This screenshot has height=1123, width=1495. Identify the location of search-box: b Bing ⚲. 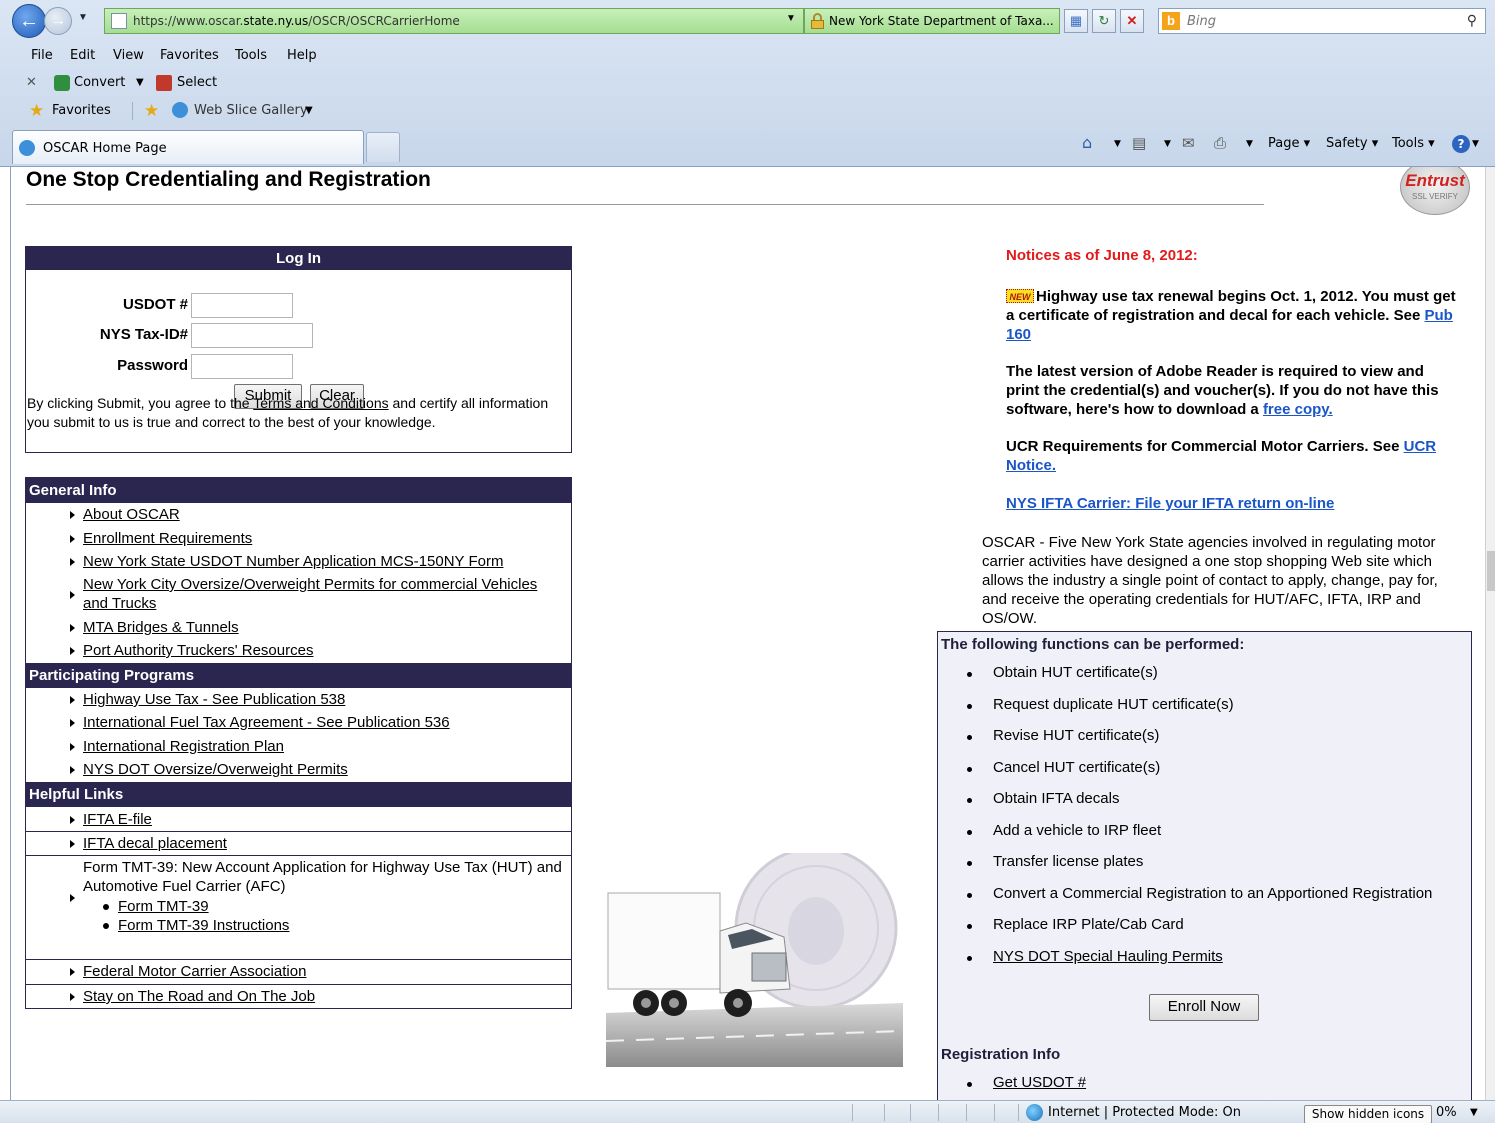
(1322, 21).